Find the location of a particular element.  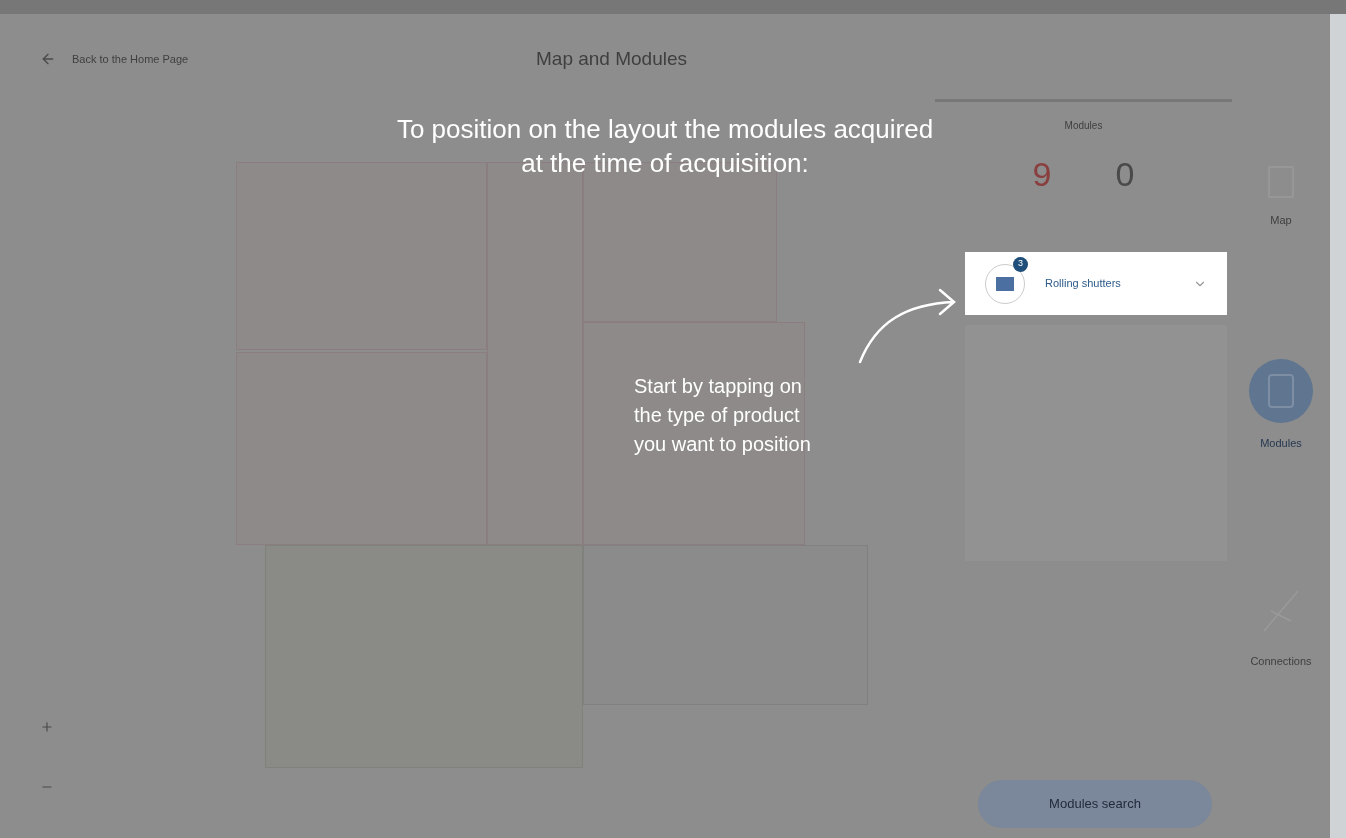

page-title: Map and Modules is located at coordinates (612, 58).